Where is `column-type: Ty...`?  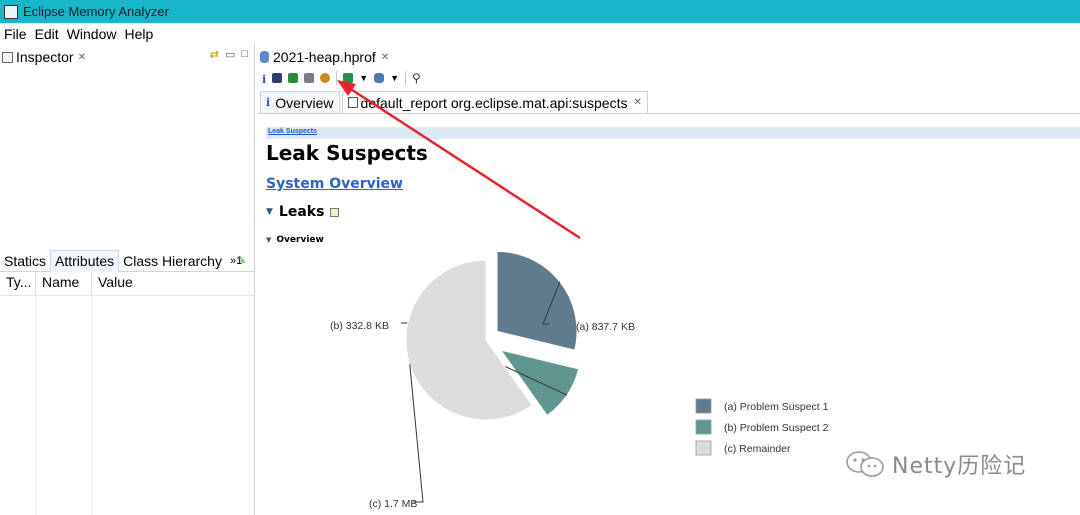 column-type: Ty... is located at coordinates (18, 283).